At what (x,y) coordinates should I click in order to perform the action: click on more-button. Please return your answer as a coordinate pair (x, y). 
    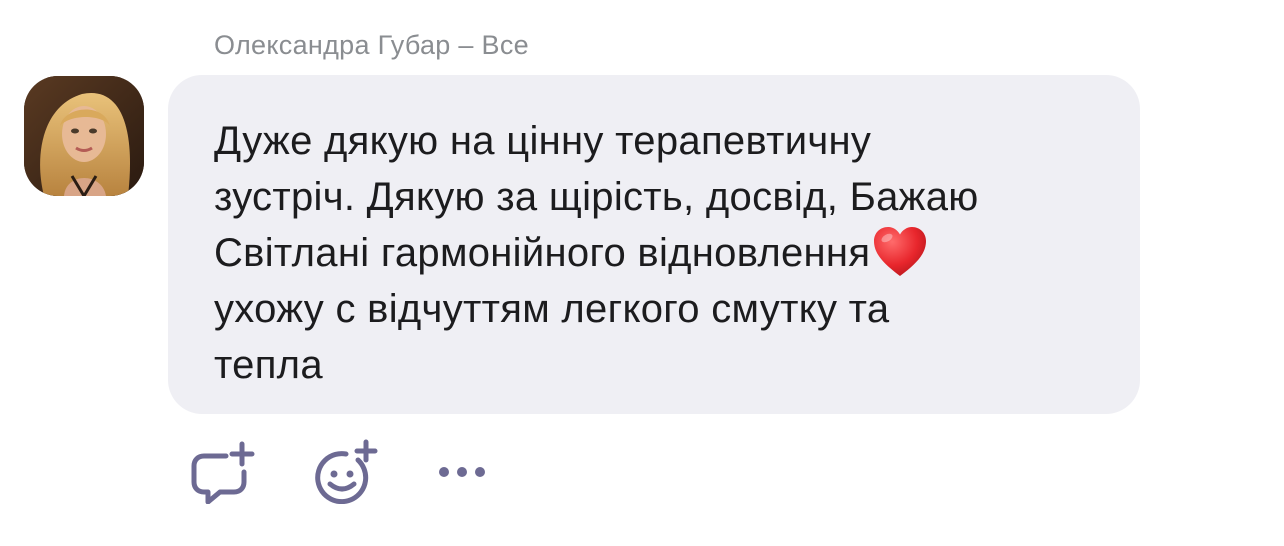
    Looking at the image, I should click on (462, 472).